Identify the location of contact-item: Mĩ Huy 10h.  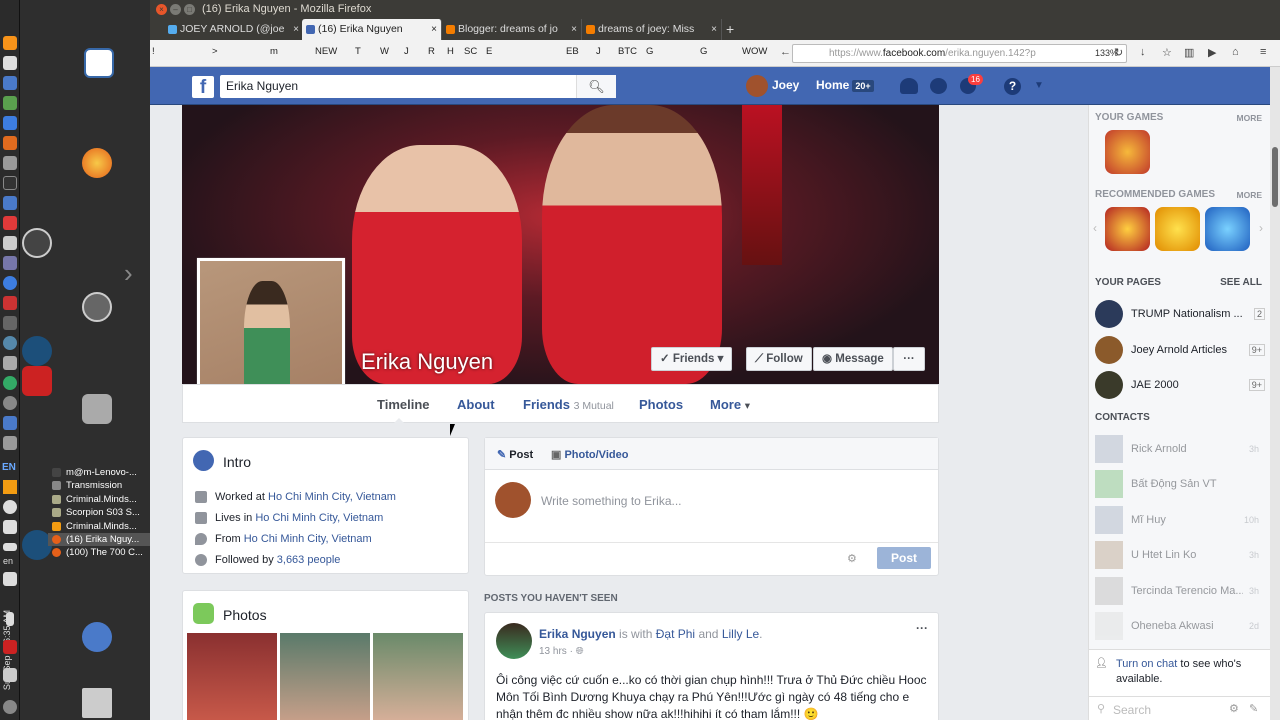
(1180, 521).